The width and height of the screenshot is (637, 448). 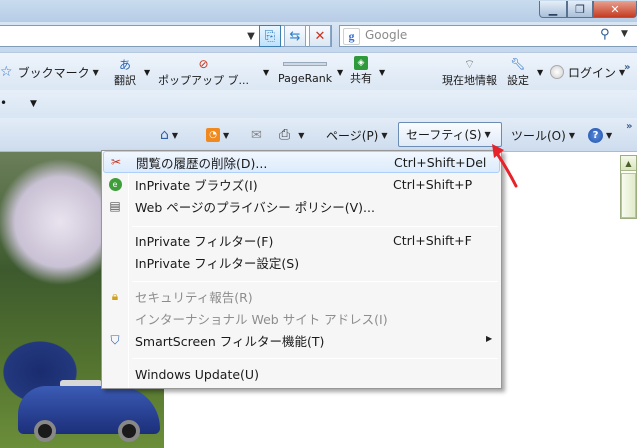 What do you see at coordinates (226, 135) in the screenshot?
I see `feeds-dropdown-icon: ▼` at bounding box center [226, 135].